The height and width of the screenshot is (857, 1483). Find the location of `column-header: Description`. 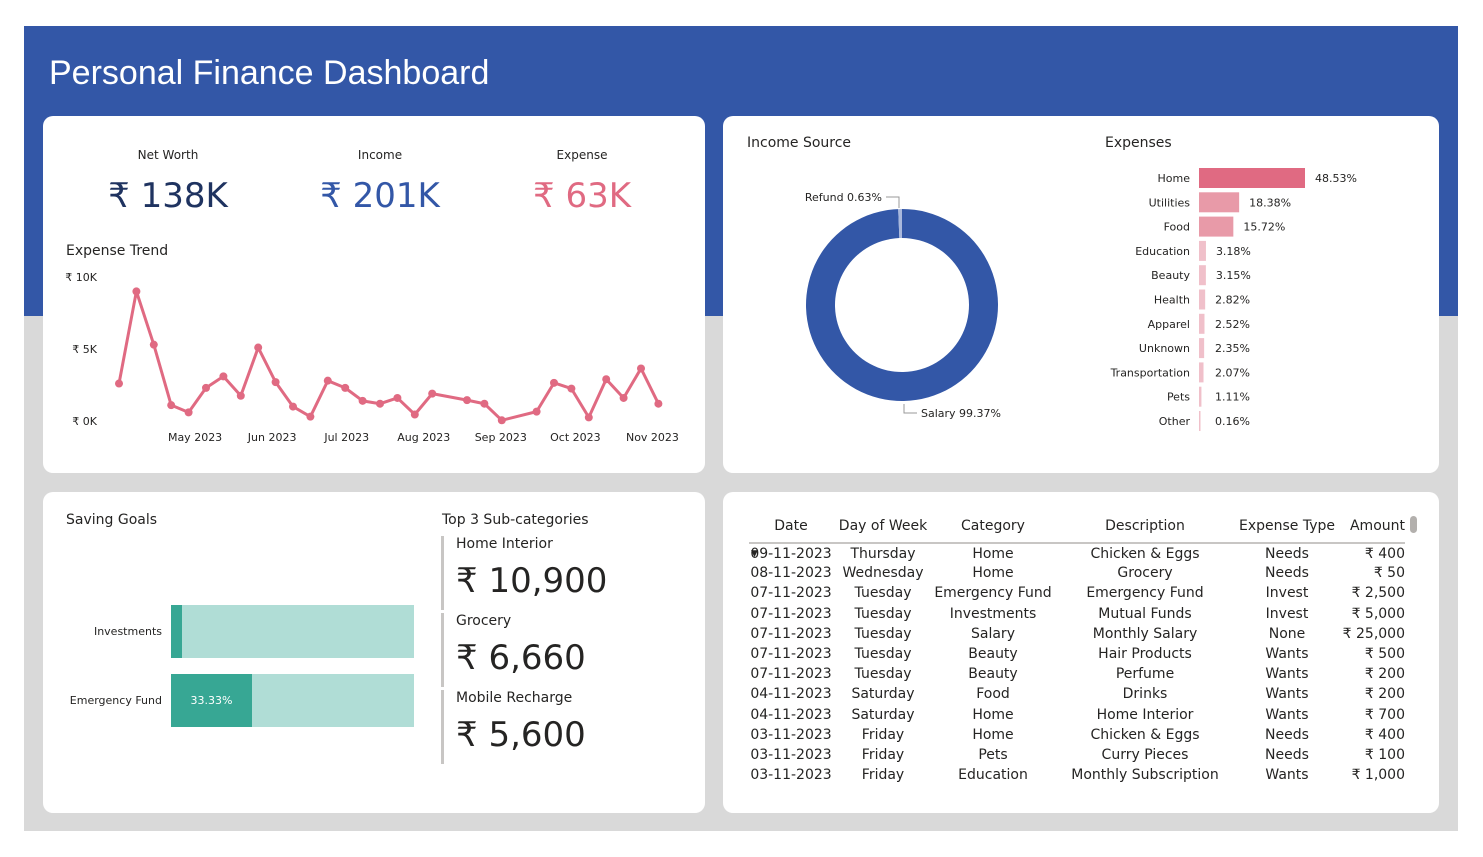

column-header: Description is located at coordinates (1145, 529).